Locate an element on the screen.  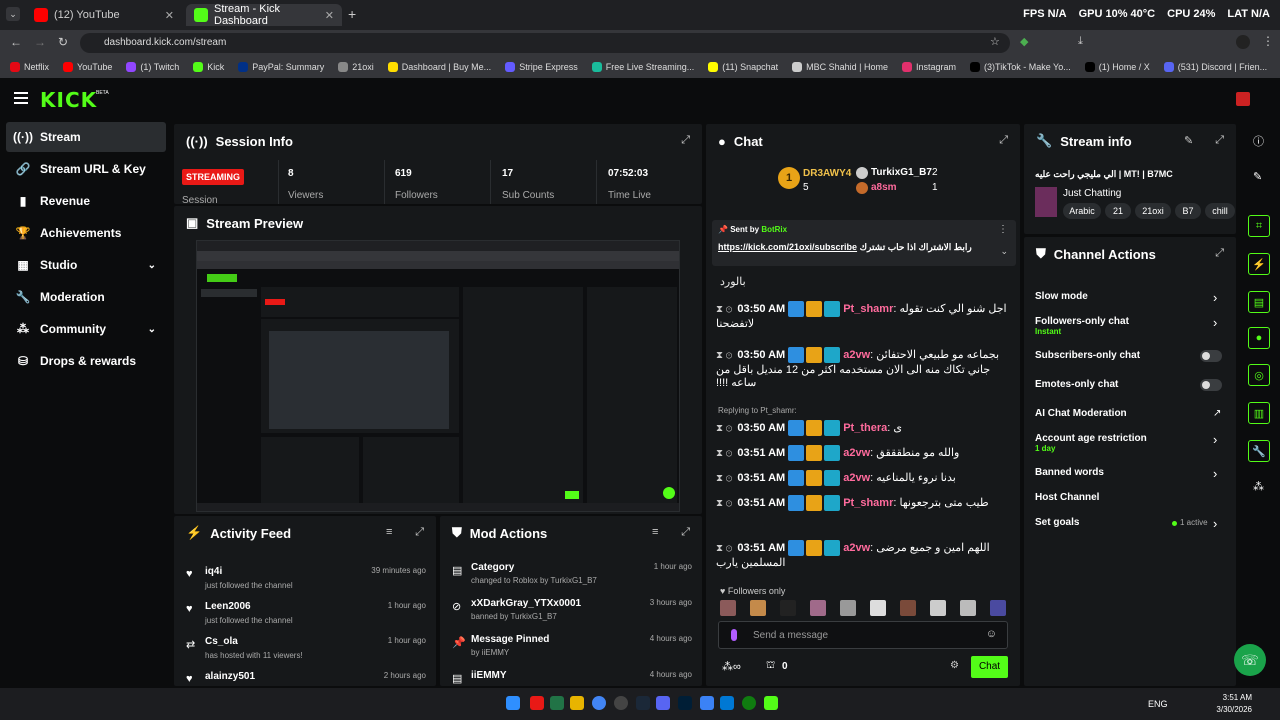
bookmark-item: Kick is located at coordinates (208, 67).